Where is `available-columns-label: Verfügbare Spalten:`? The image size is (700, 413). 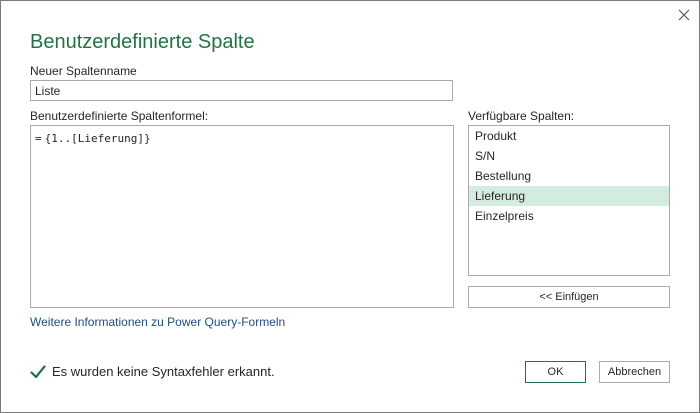
available-columns-label: Verfügbare Spalten: is located at coordinates (521, 116).